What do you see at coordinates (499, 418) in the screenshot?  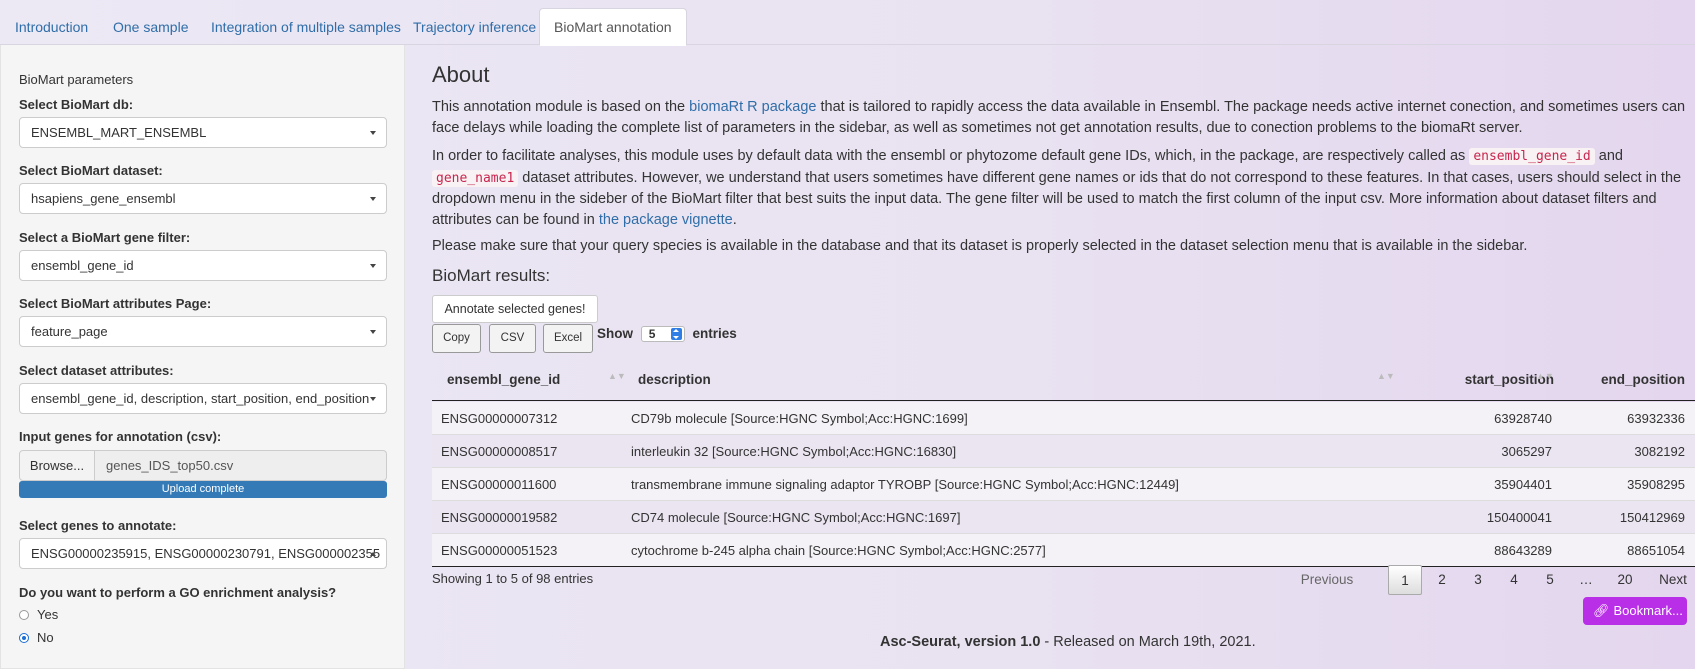 I see `cell-gene-id: ENSG00000007312` at bounding box center [499, 418].